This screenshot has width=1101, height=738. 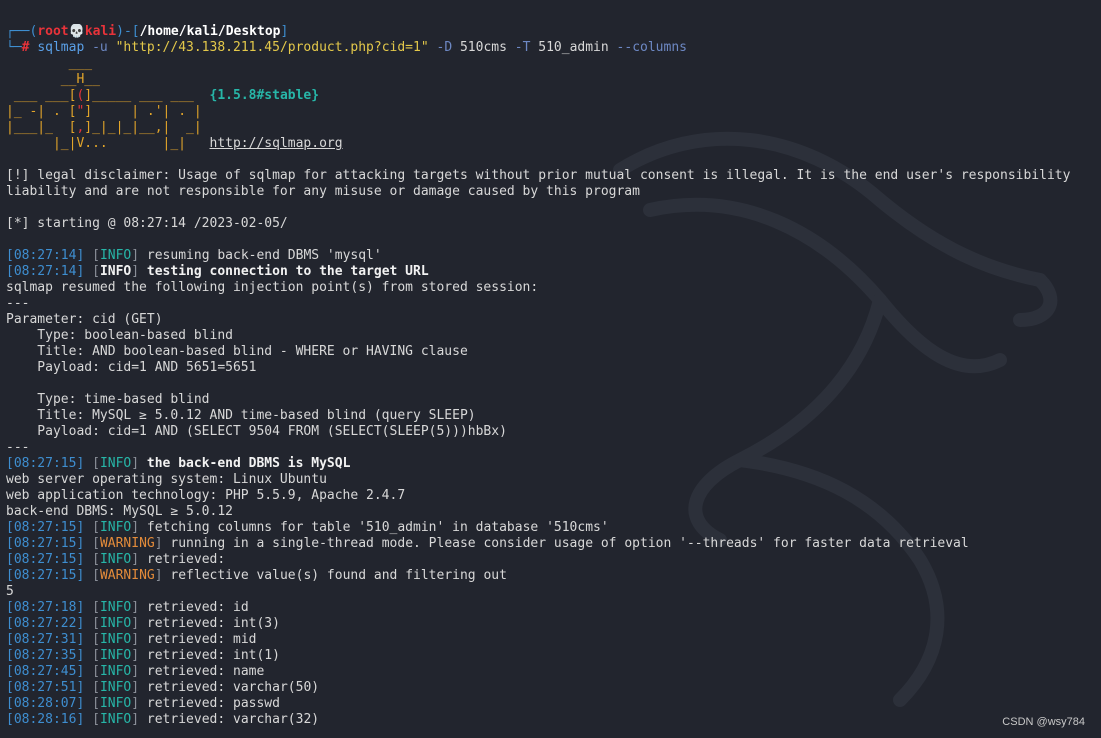 I want to click on log-message: retrieved: varchar(50), so click(x=233, y=687).